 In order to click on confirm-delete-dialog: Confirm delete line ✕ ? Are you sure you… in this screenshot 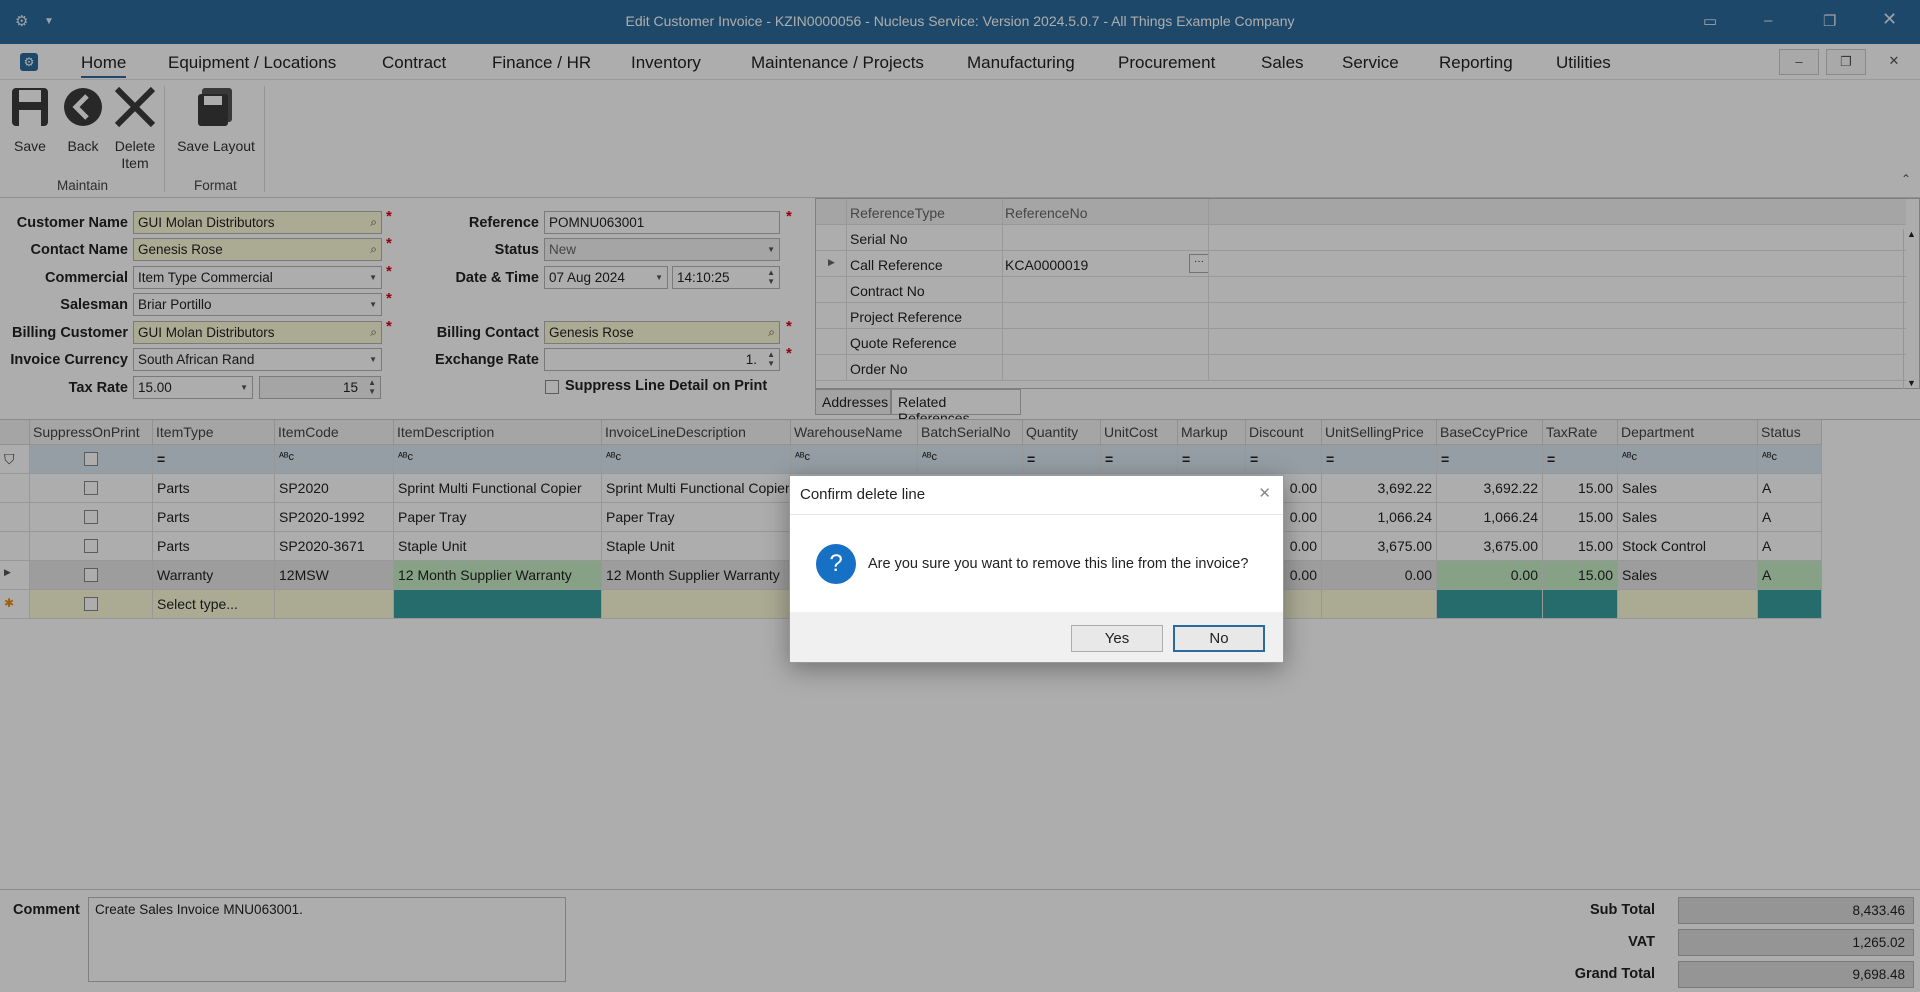, I will do `click(1036, 569)`.